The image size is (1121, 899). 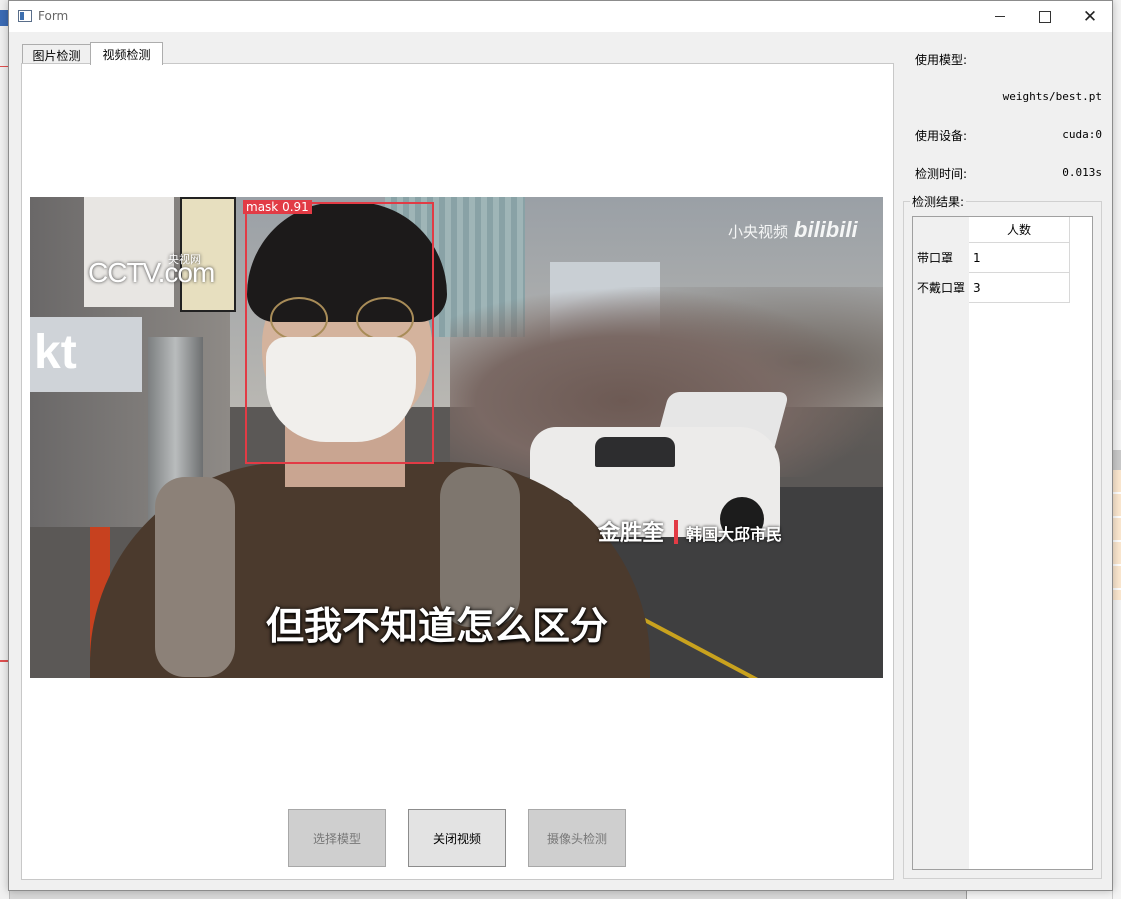 What do you see at coordinates (1045, 16) in the screenshot?
I see `maximize-button` at bounding box center [1045, 16].